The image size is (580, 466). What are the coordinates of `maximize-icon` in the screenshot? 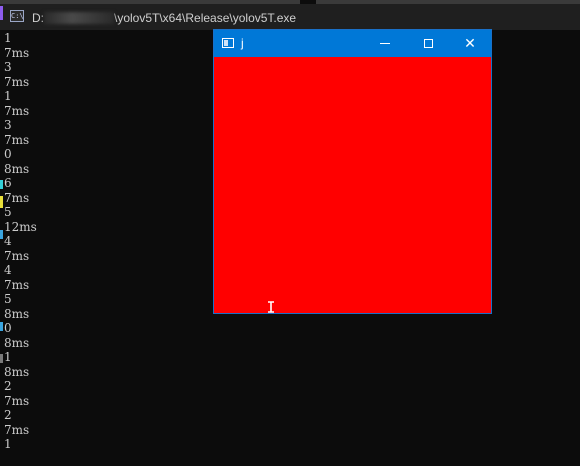 It's located at (428, 43).